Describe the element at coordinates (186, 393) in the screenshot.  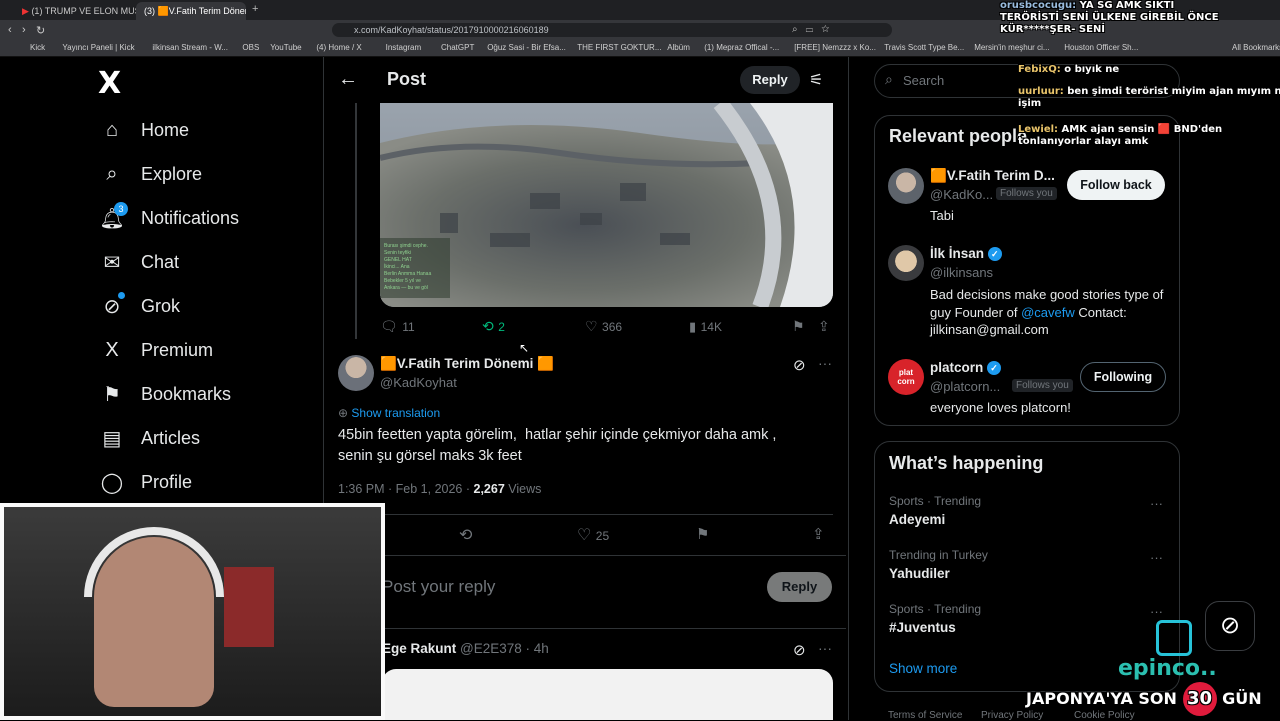
I see `nav-item-label: Bookmarks` at that location.